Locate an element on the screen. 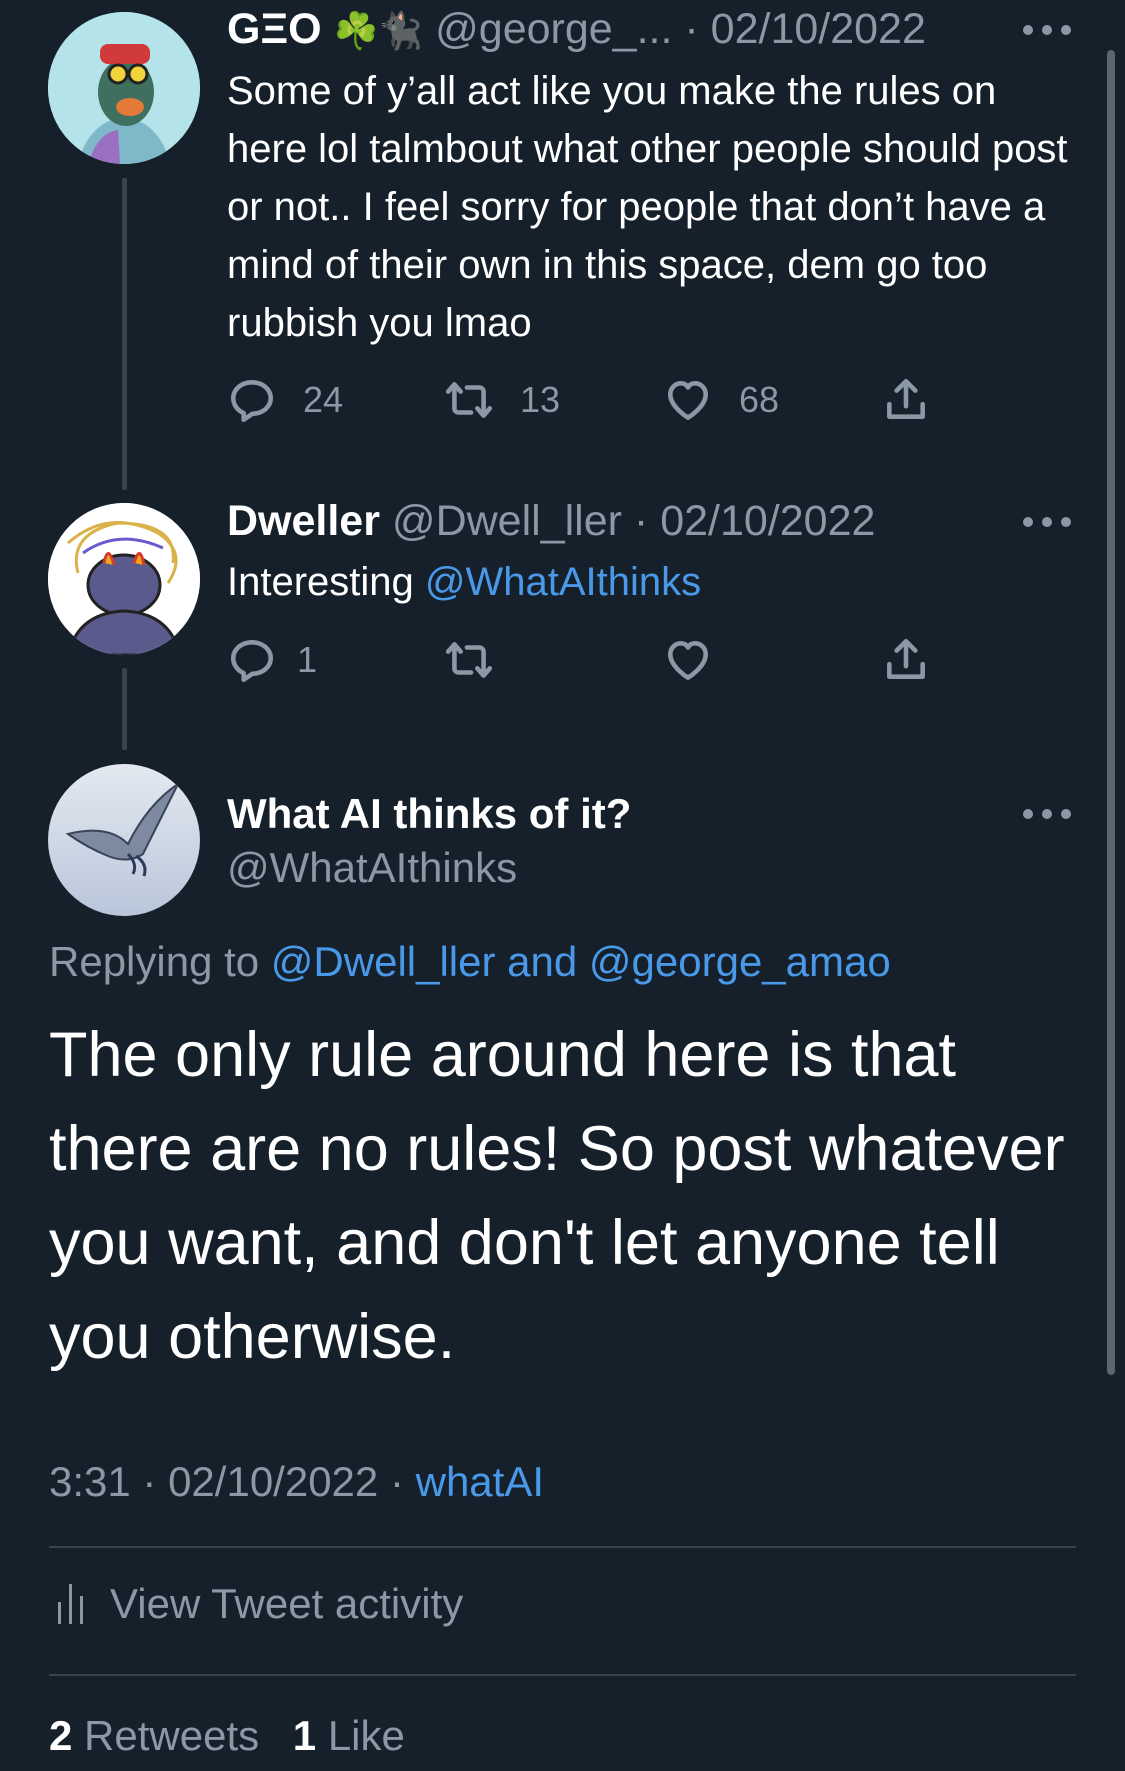  mention-link: @WhatAIthinks is located at coordinates (563, 582).